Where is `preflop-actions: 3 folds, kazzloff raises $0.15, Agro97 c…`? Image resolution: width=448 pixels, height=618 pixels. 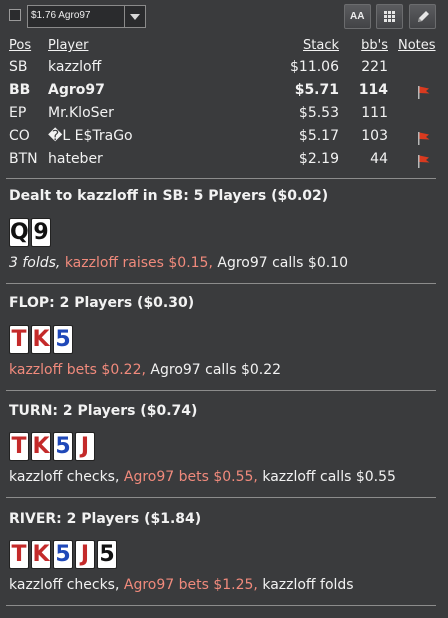
preflop-actions: 3 folds, kazzloff raises $0.15, Agro97 c… is located at coordinates (178, 263).